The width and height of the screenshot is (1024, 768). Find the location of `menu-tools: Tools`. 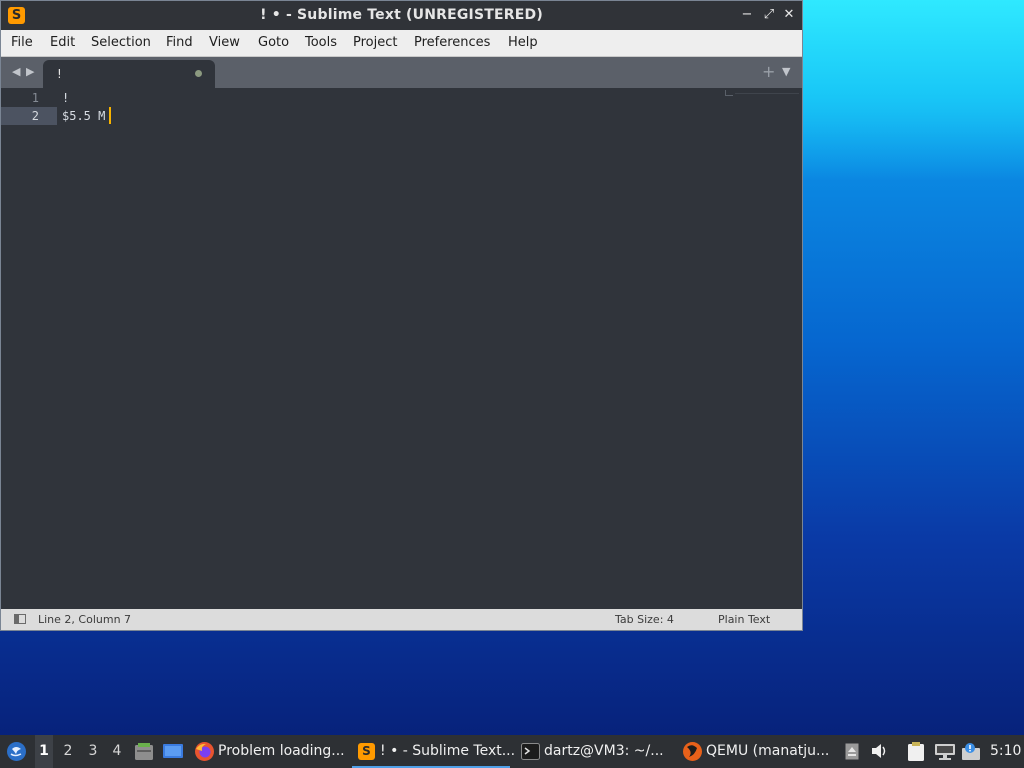

menu-tools: Tools is located at coordinates (321, 43).